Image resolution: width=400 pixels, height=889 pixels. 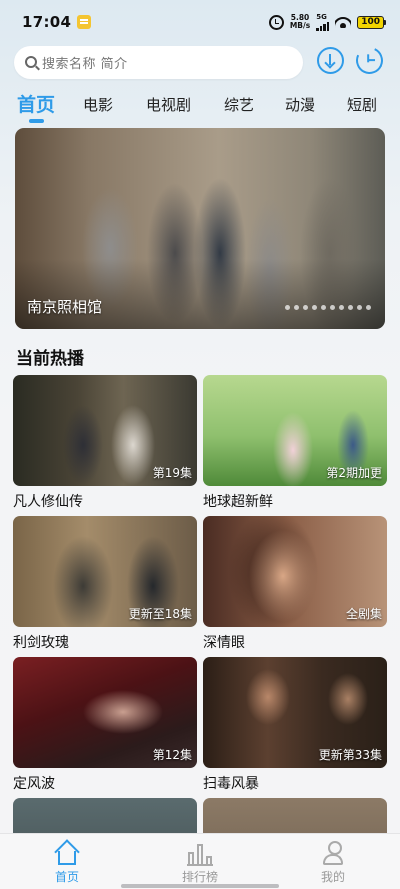 What do you see at coordinates (160, 614) in the screenshot?
I see `episode-badge: 更新至18集` at bounding box center [160, 614].